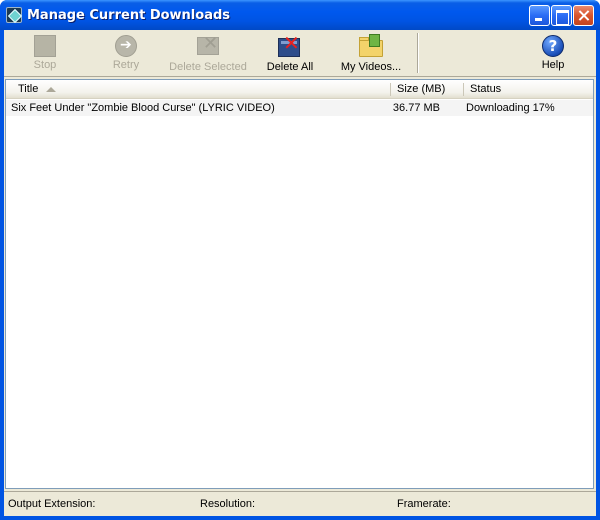  What do you see at coordinates (416, 108) in the screenshot?
I see `row-size: 36.77 MB` at bounding box center [416, 108].